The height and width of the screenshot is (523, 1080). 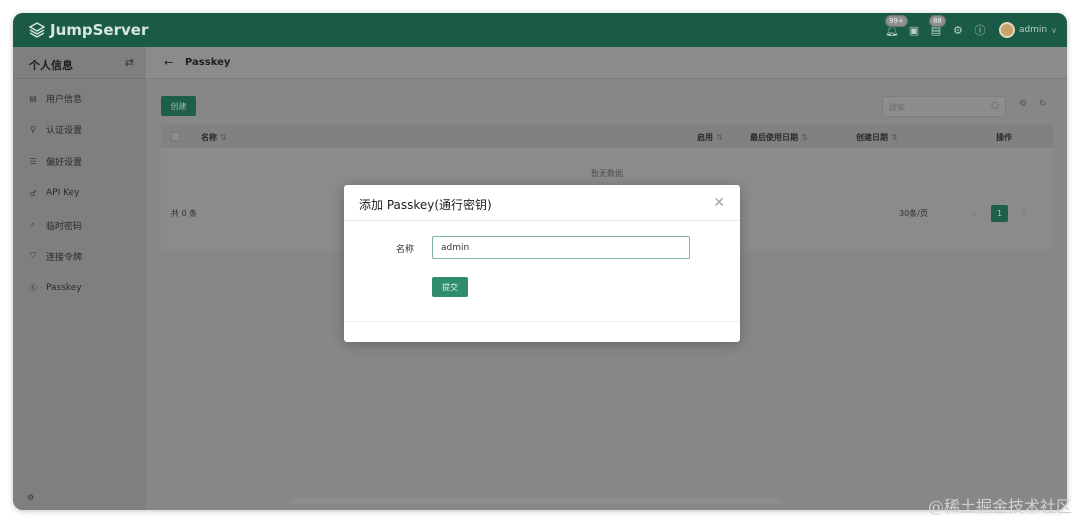 I want to click on key-icon: ♂, so click(x=33, y=193).